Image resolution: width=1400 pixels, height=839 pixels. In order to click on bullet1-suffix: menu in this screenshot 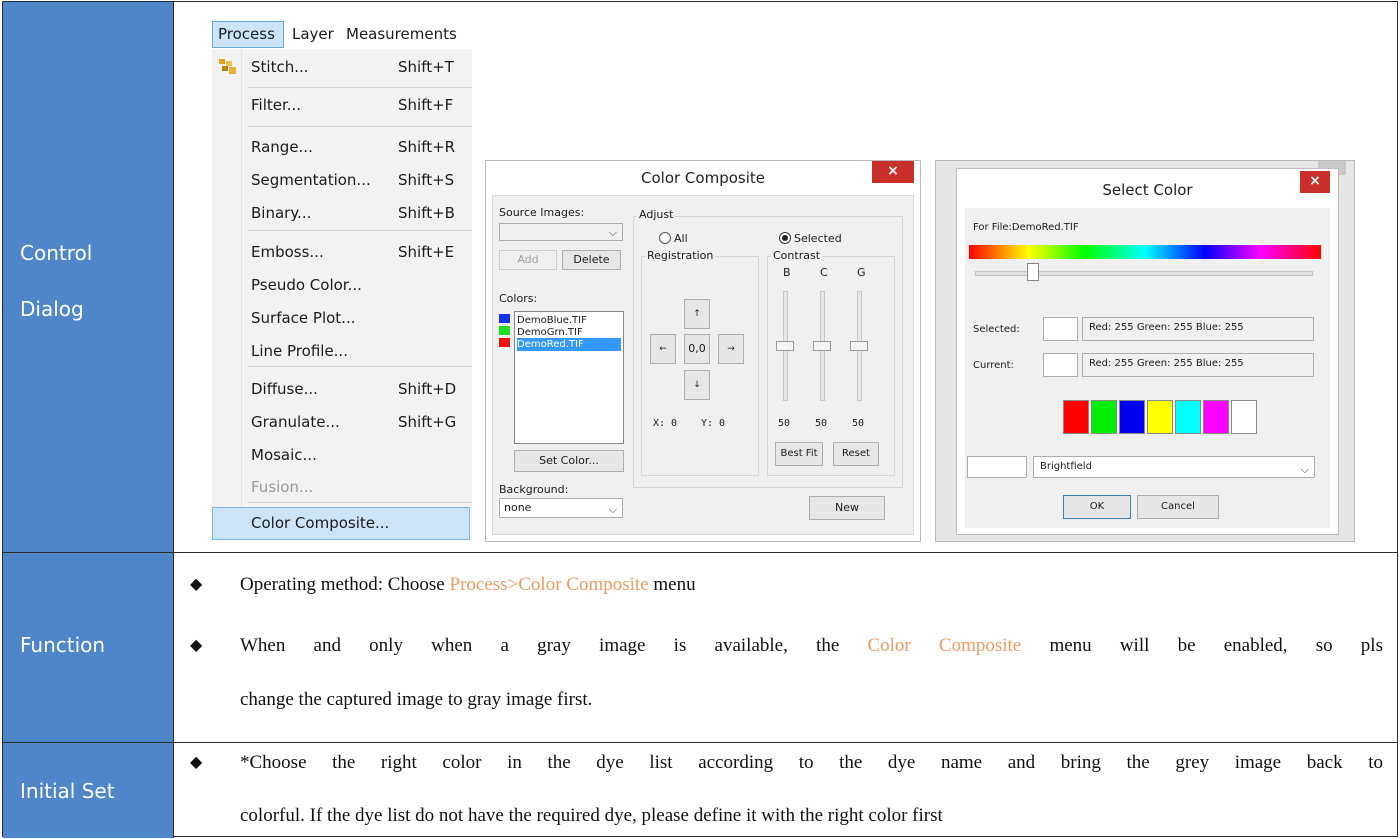, I will do `click(672, 584)`.